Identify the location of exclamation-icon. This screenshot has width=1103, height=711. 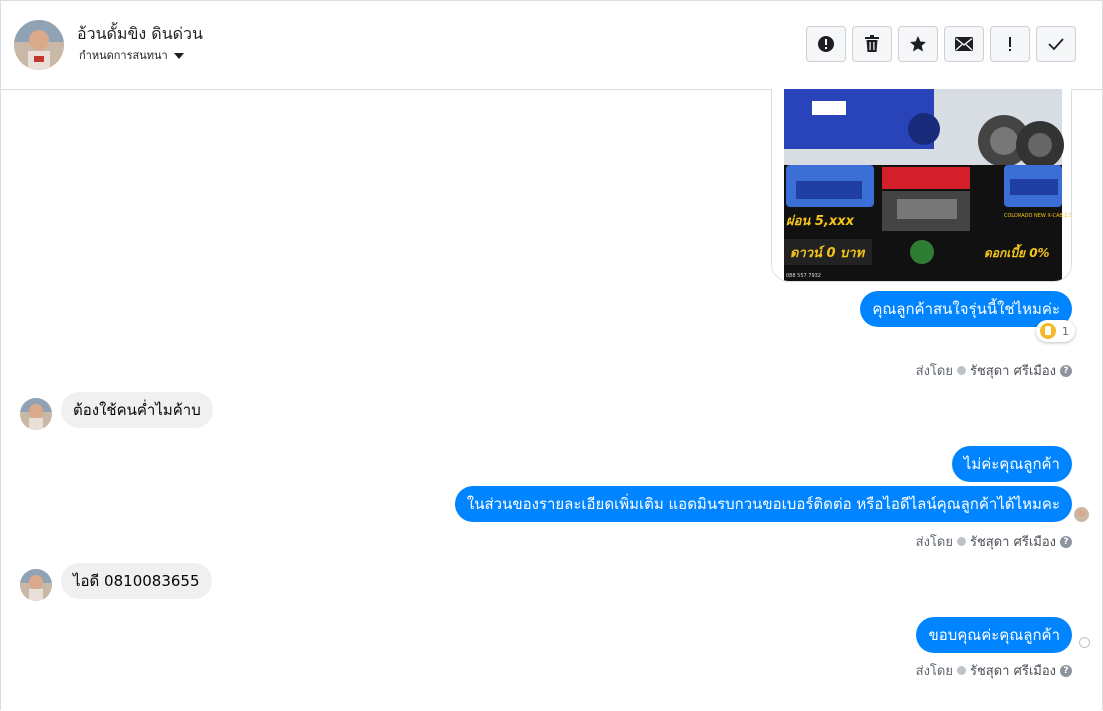
(1010, 44).